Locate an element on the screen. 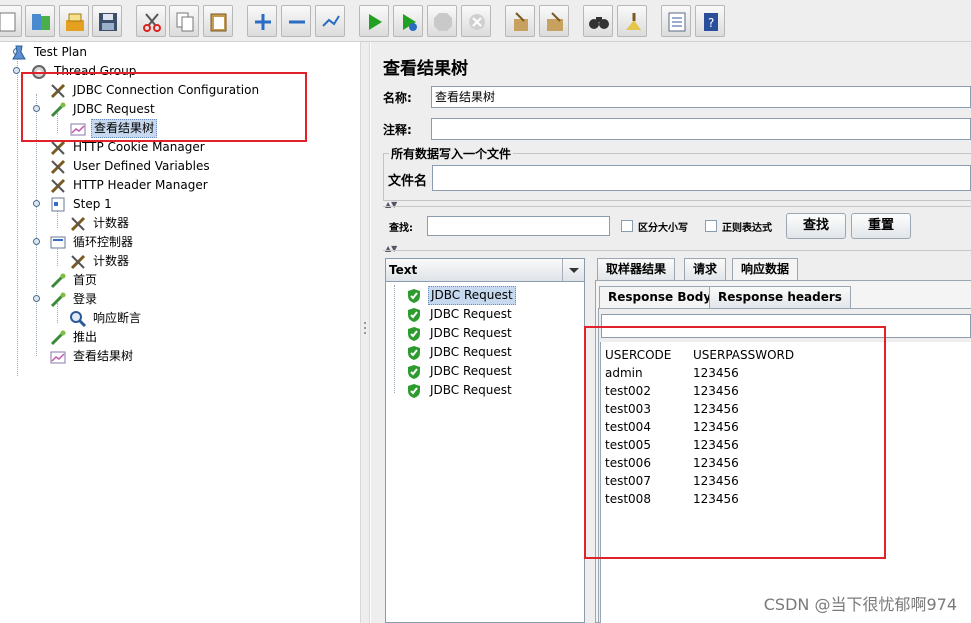  open-icon is located at coordinates (74, 21).